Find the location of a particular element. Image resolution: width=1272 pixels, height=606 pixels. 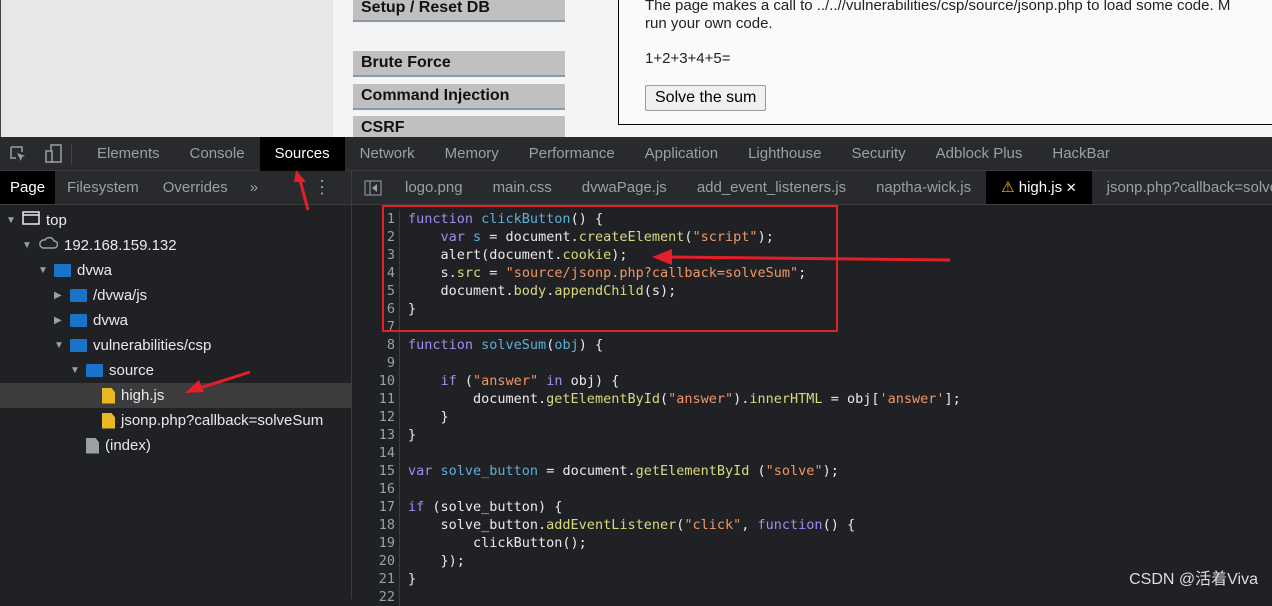

nav-tab-page: Page is located at coordinates (28, 187).